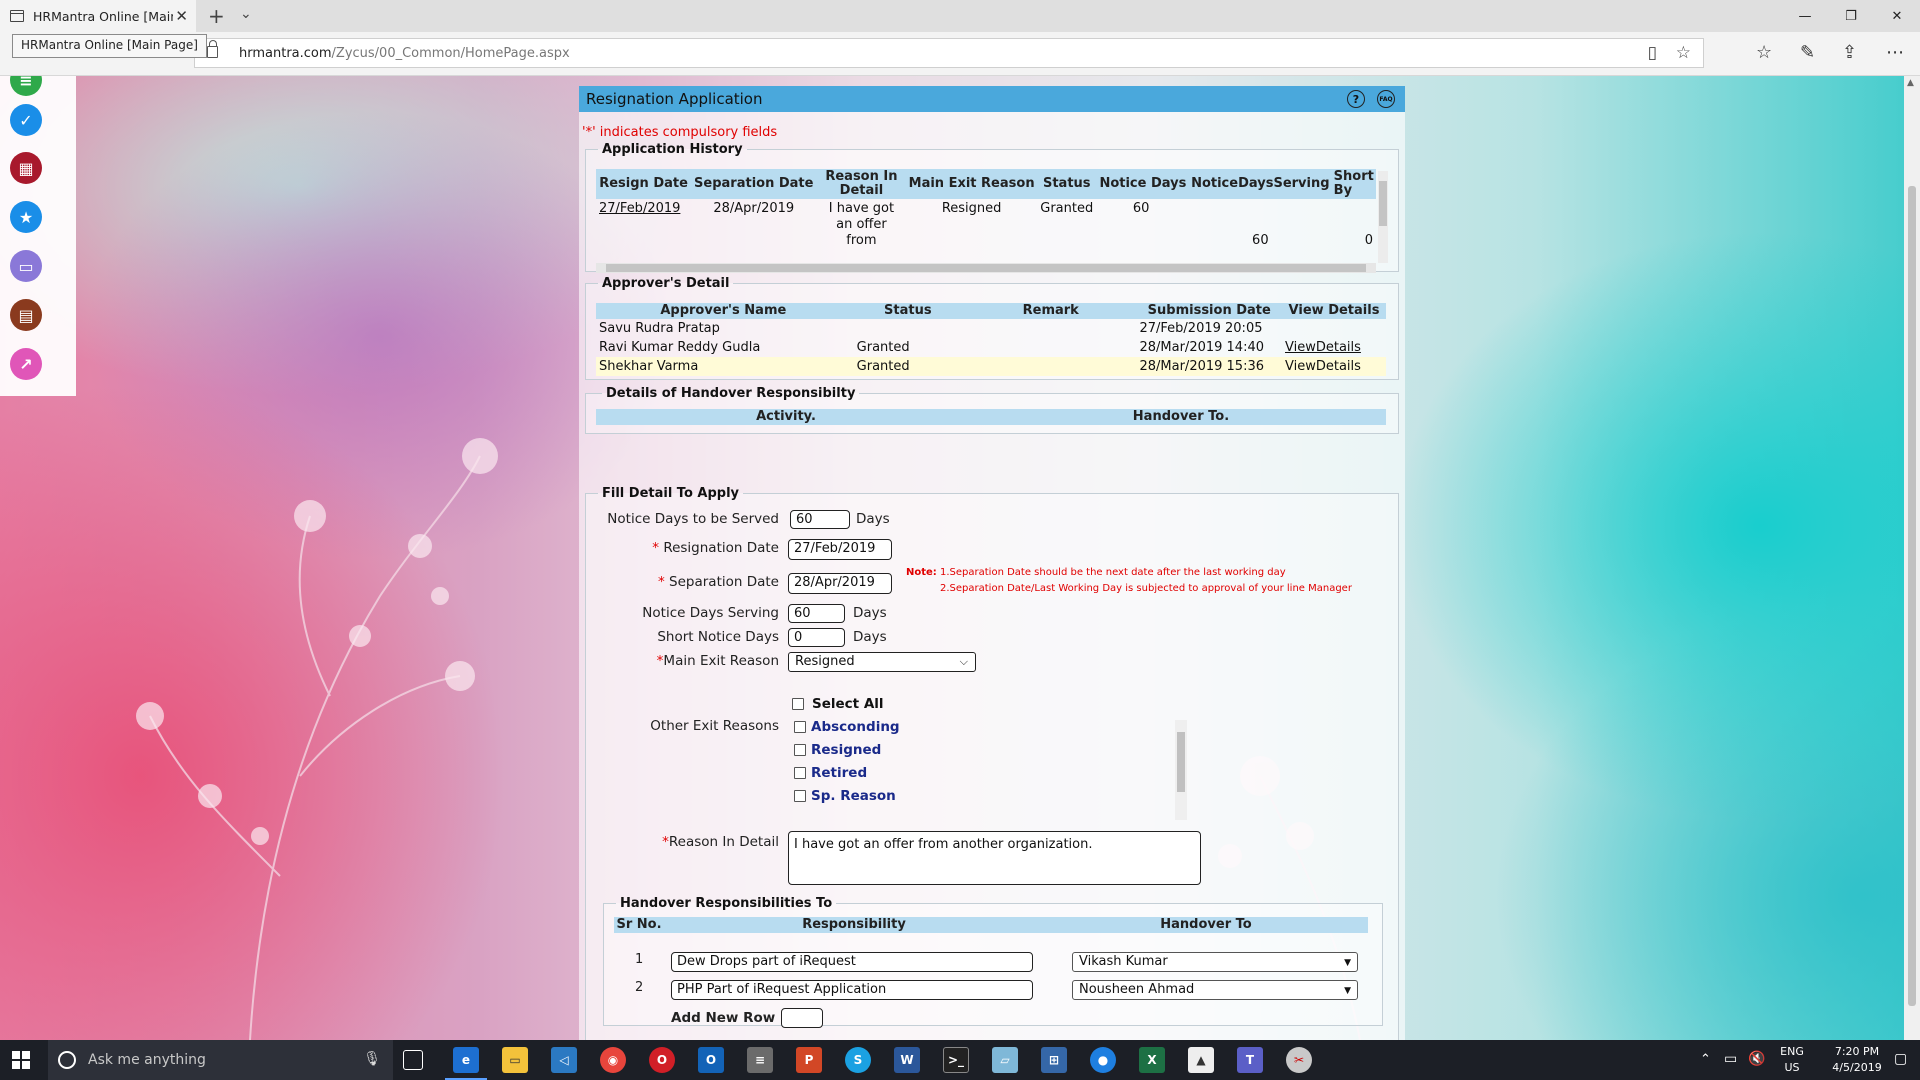 This screenshot has width=1920, height=1080. What do you see at coordinates (1857, 1060) in the screenshot?
I see `taskbar-clock: 7:20 PM 4/5/2019` at bounding box center [1857, 1060].